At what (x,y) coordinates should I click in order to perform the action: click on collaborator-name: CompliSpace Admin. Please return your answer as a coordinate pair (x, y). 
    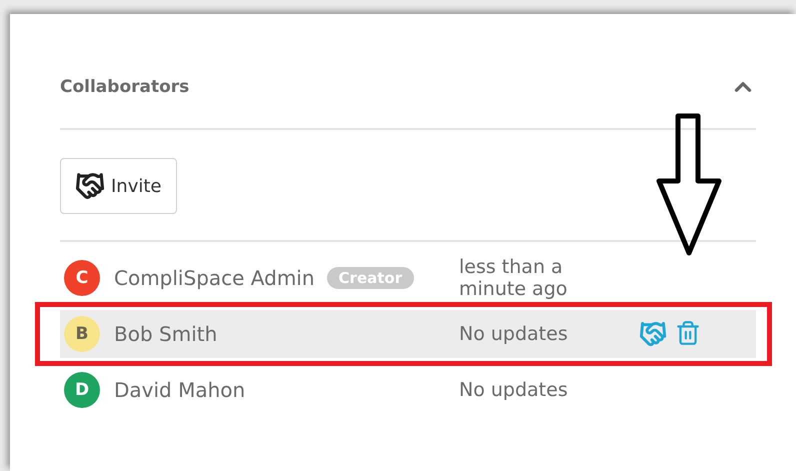
    Looking at the image, I should click on (214, 278).